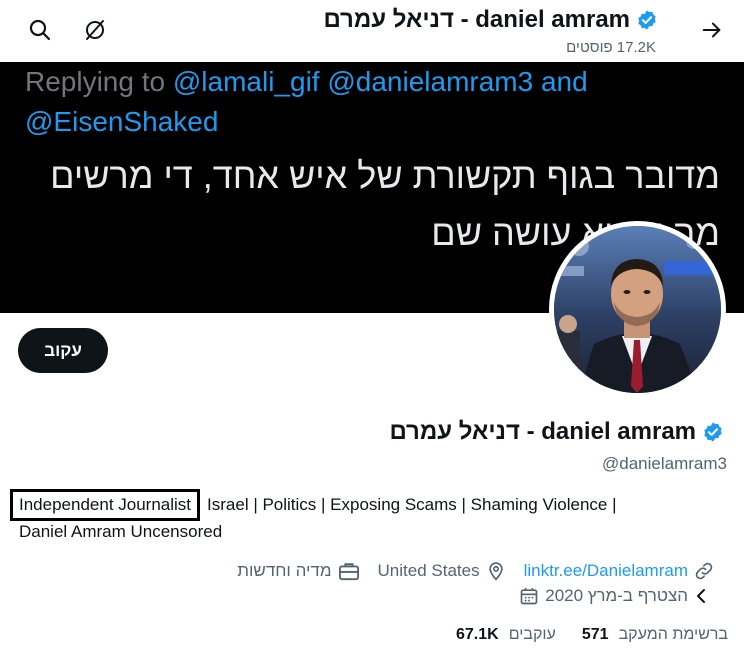 This screenshot has width=744, height=659. I want to click on following-label: ברשימת המעקב, so click(673, 634).